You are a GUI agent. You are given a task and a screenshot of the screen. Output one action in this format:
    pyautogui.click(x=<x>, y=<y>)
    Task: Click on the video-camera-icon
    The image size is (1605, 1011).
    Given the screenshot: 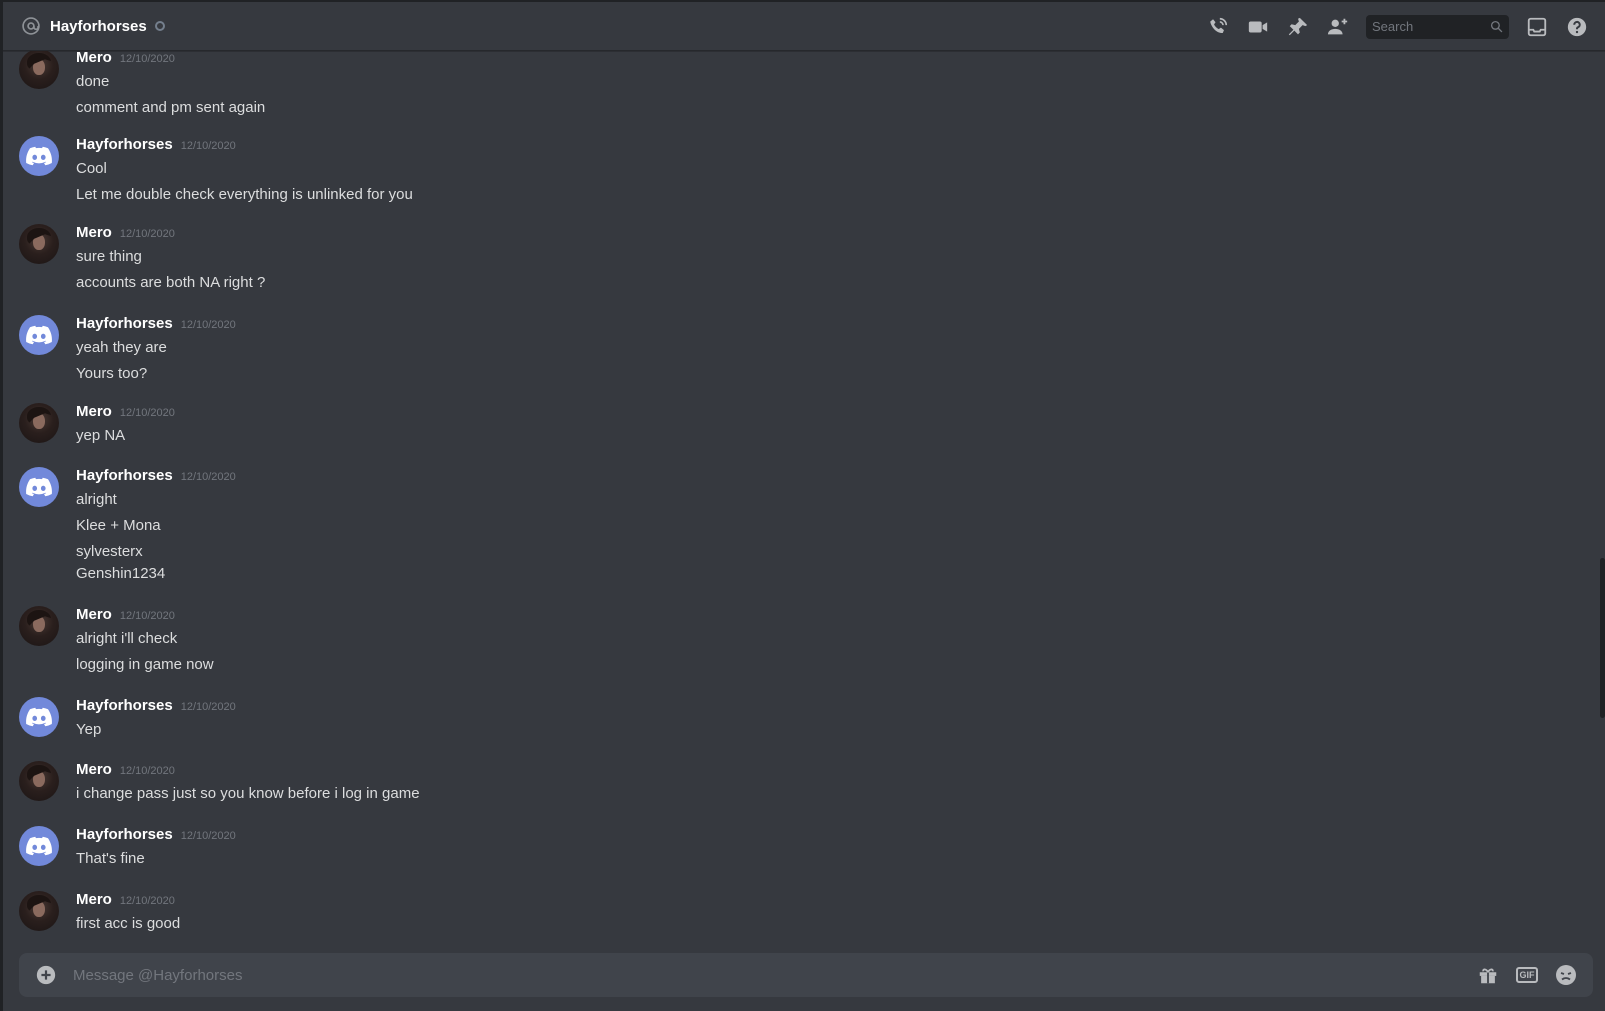 What is the action you would take?
    pyautogui.click(x=1258, y=27)
    